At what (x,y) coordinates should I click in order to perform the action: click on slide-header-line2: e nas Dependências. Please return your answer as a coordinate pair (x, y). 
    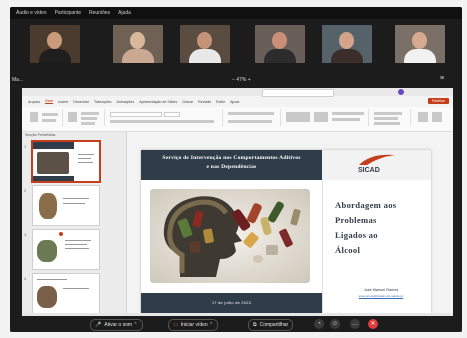
    Looking at the image, I should click on (231, 167).